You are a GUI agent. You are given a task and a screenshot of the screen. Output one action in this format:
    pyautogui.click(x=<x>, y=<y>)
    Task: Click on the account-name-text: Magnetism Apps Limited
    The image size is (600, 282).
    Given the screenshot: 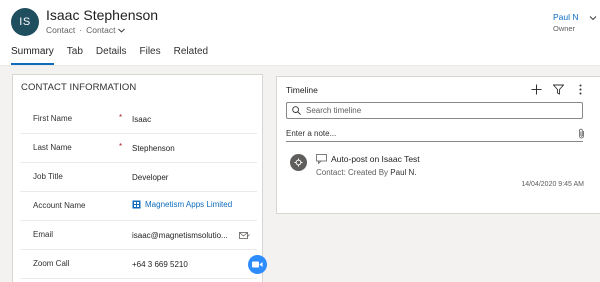 What is the action you would take?
    pyautogui.click(x=189, y=204)
    